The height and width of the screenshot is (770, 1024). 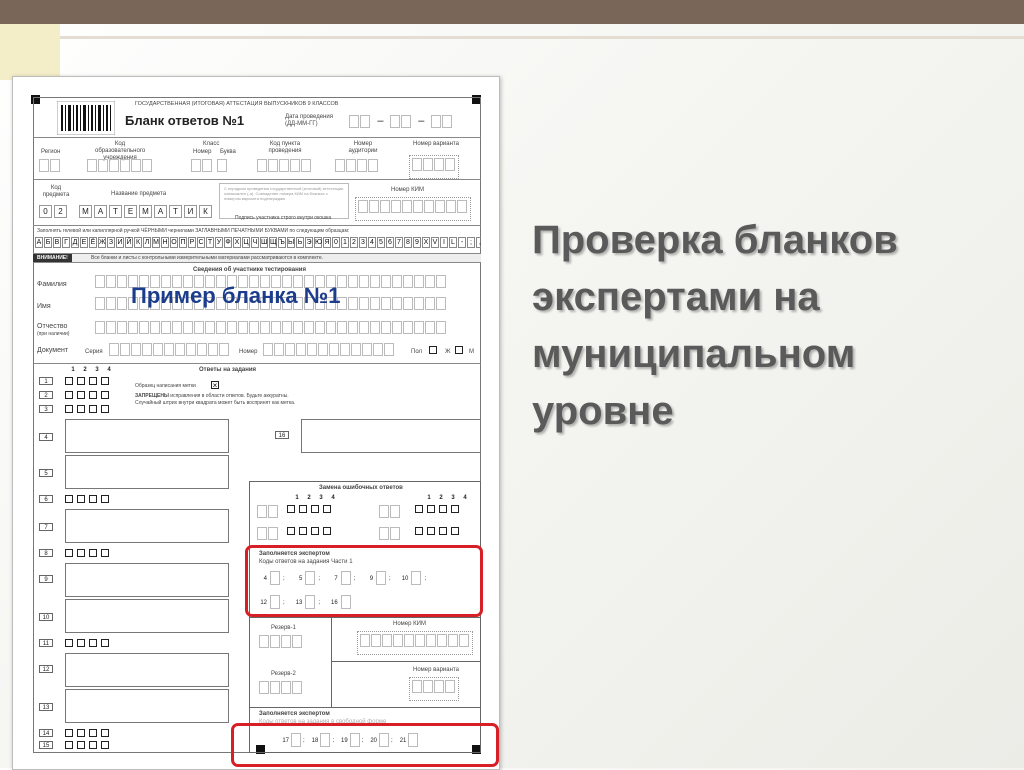 I want to click on answer-col-headers: 1234, so click(x=91, y=370).